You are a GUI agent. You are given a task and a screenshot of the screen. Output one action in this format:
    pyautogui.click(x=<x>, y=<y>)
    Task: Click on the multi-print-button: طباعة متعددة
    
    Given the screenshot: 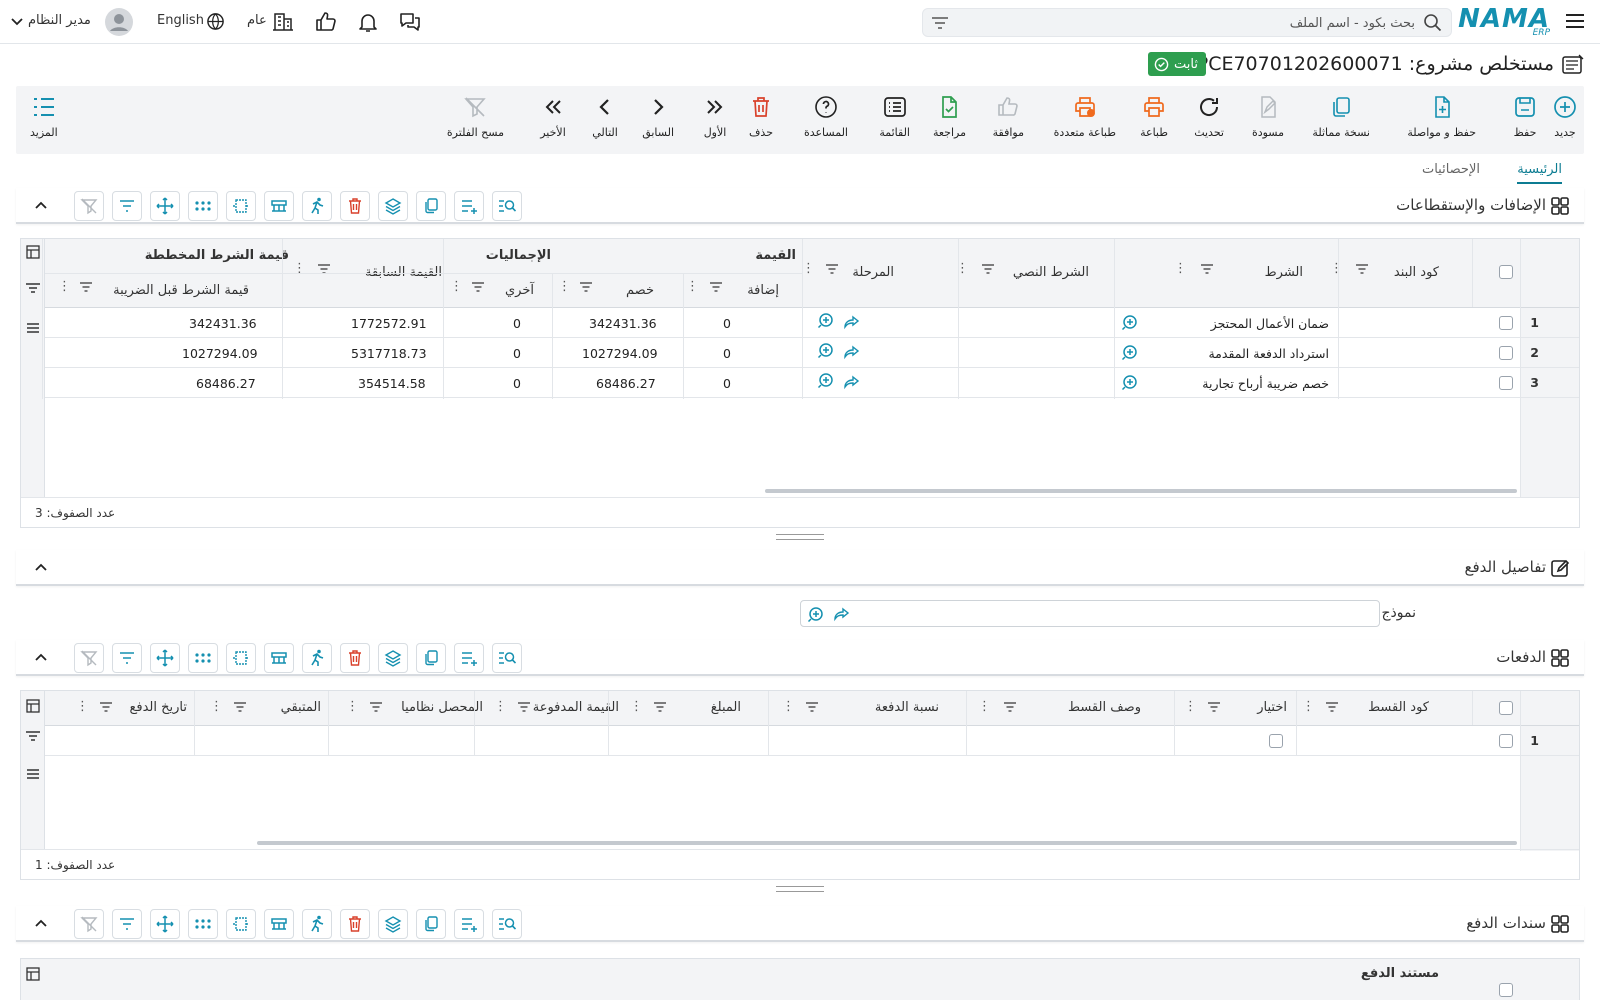 What is the action you would take?
    pyautogui.click(x=1085, y=116)
    